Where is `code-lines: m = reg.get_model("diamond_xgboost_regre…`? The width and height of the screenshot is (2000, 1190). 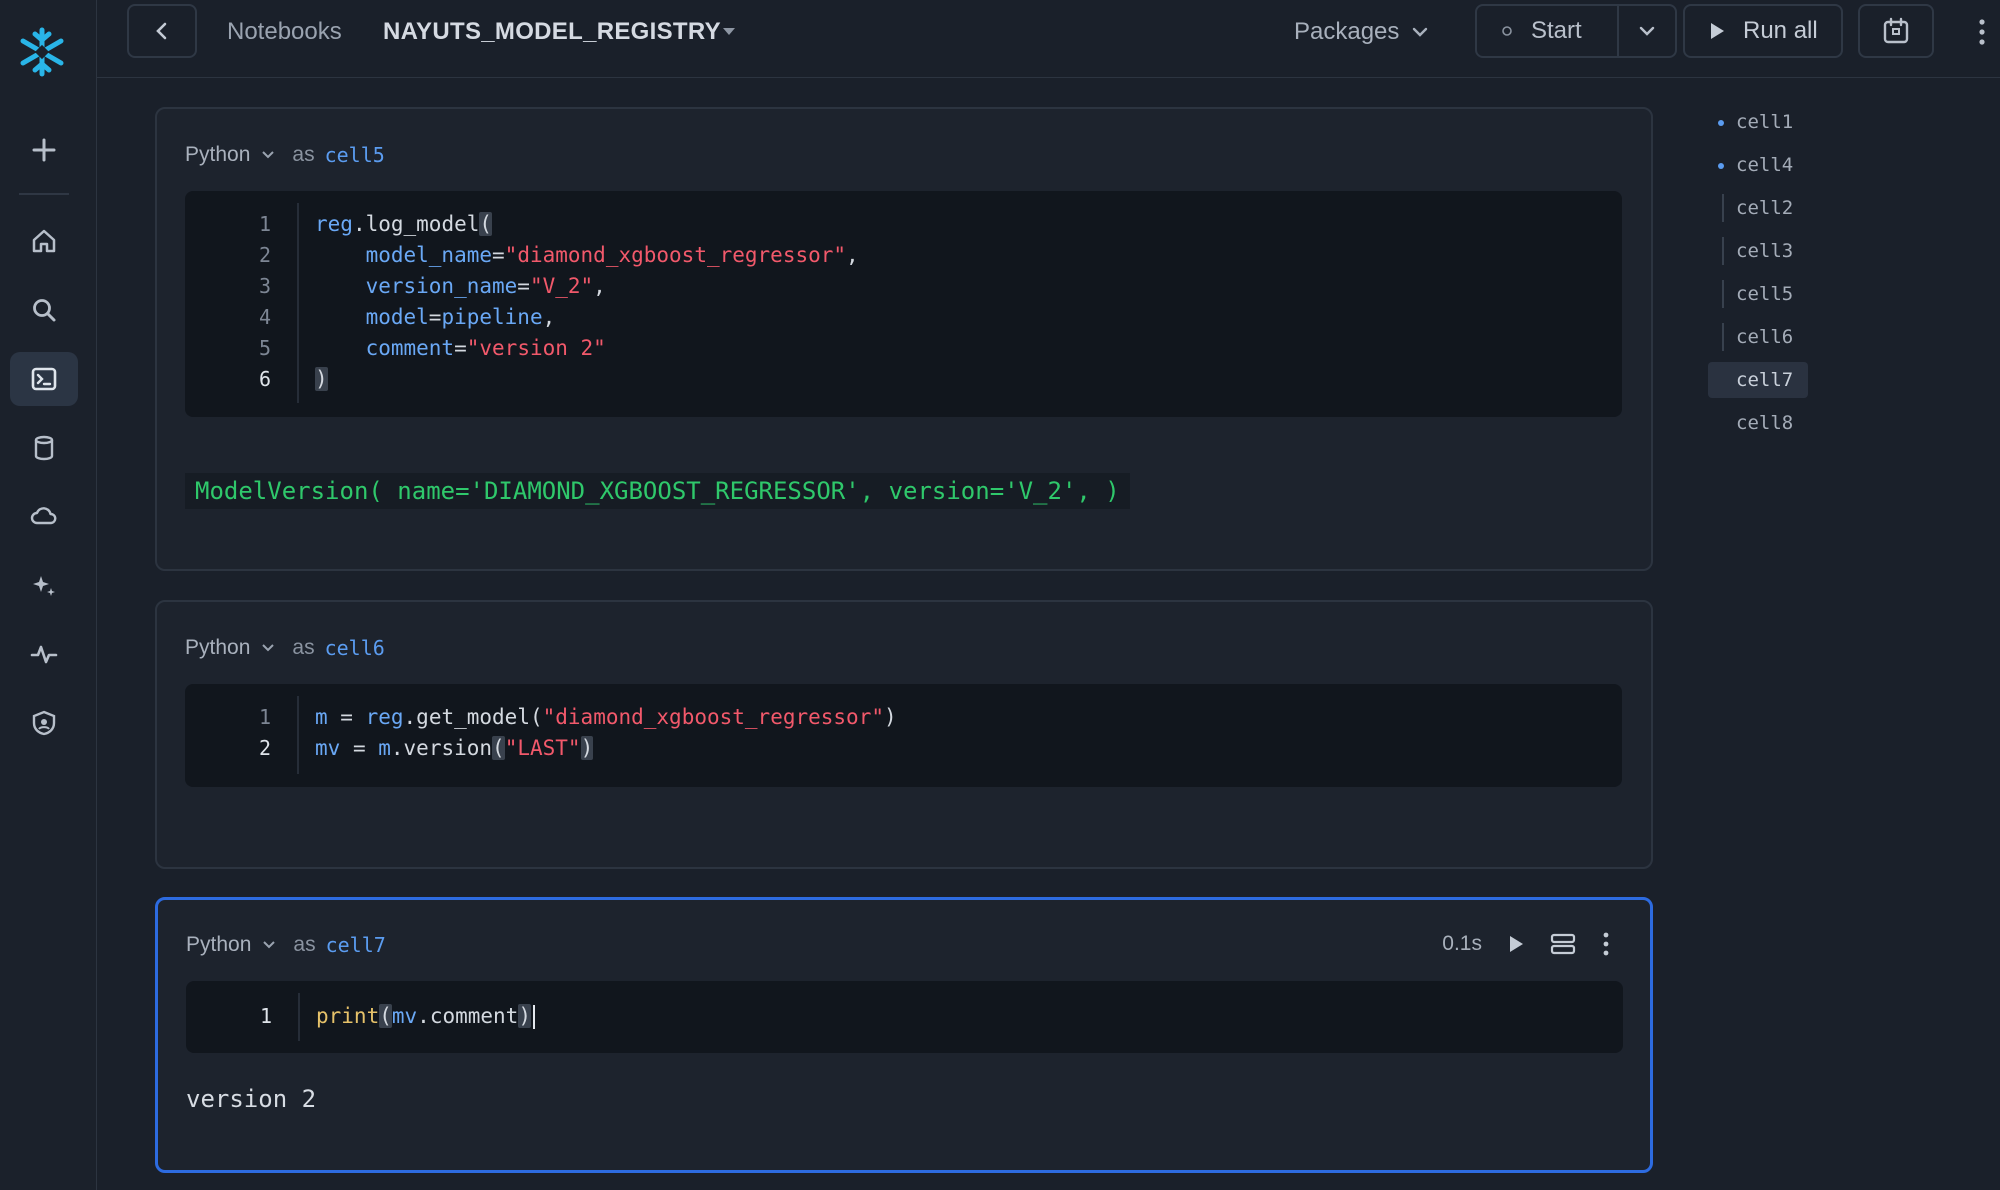 code-lines: m = reg.get_model("diamond_xgboost_regre… is located at coordinates (606, 733).